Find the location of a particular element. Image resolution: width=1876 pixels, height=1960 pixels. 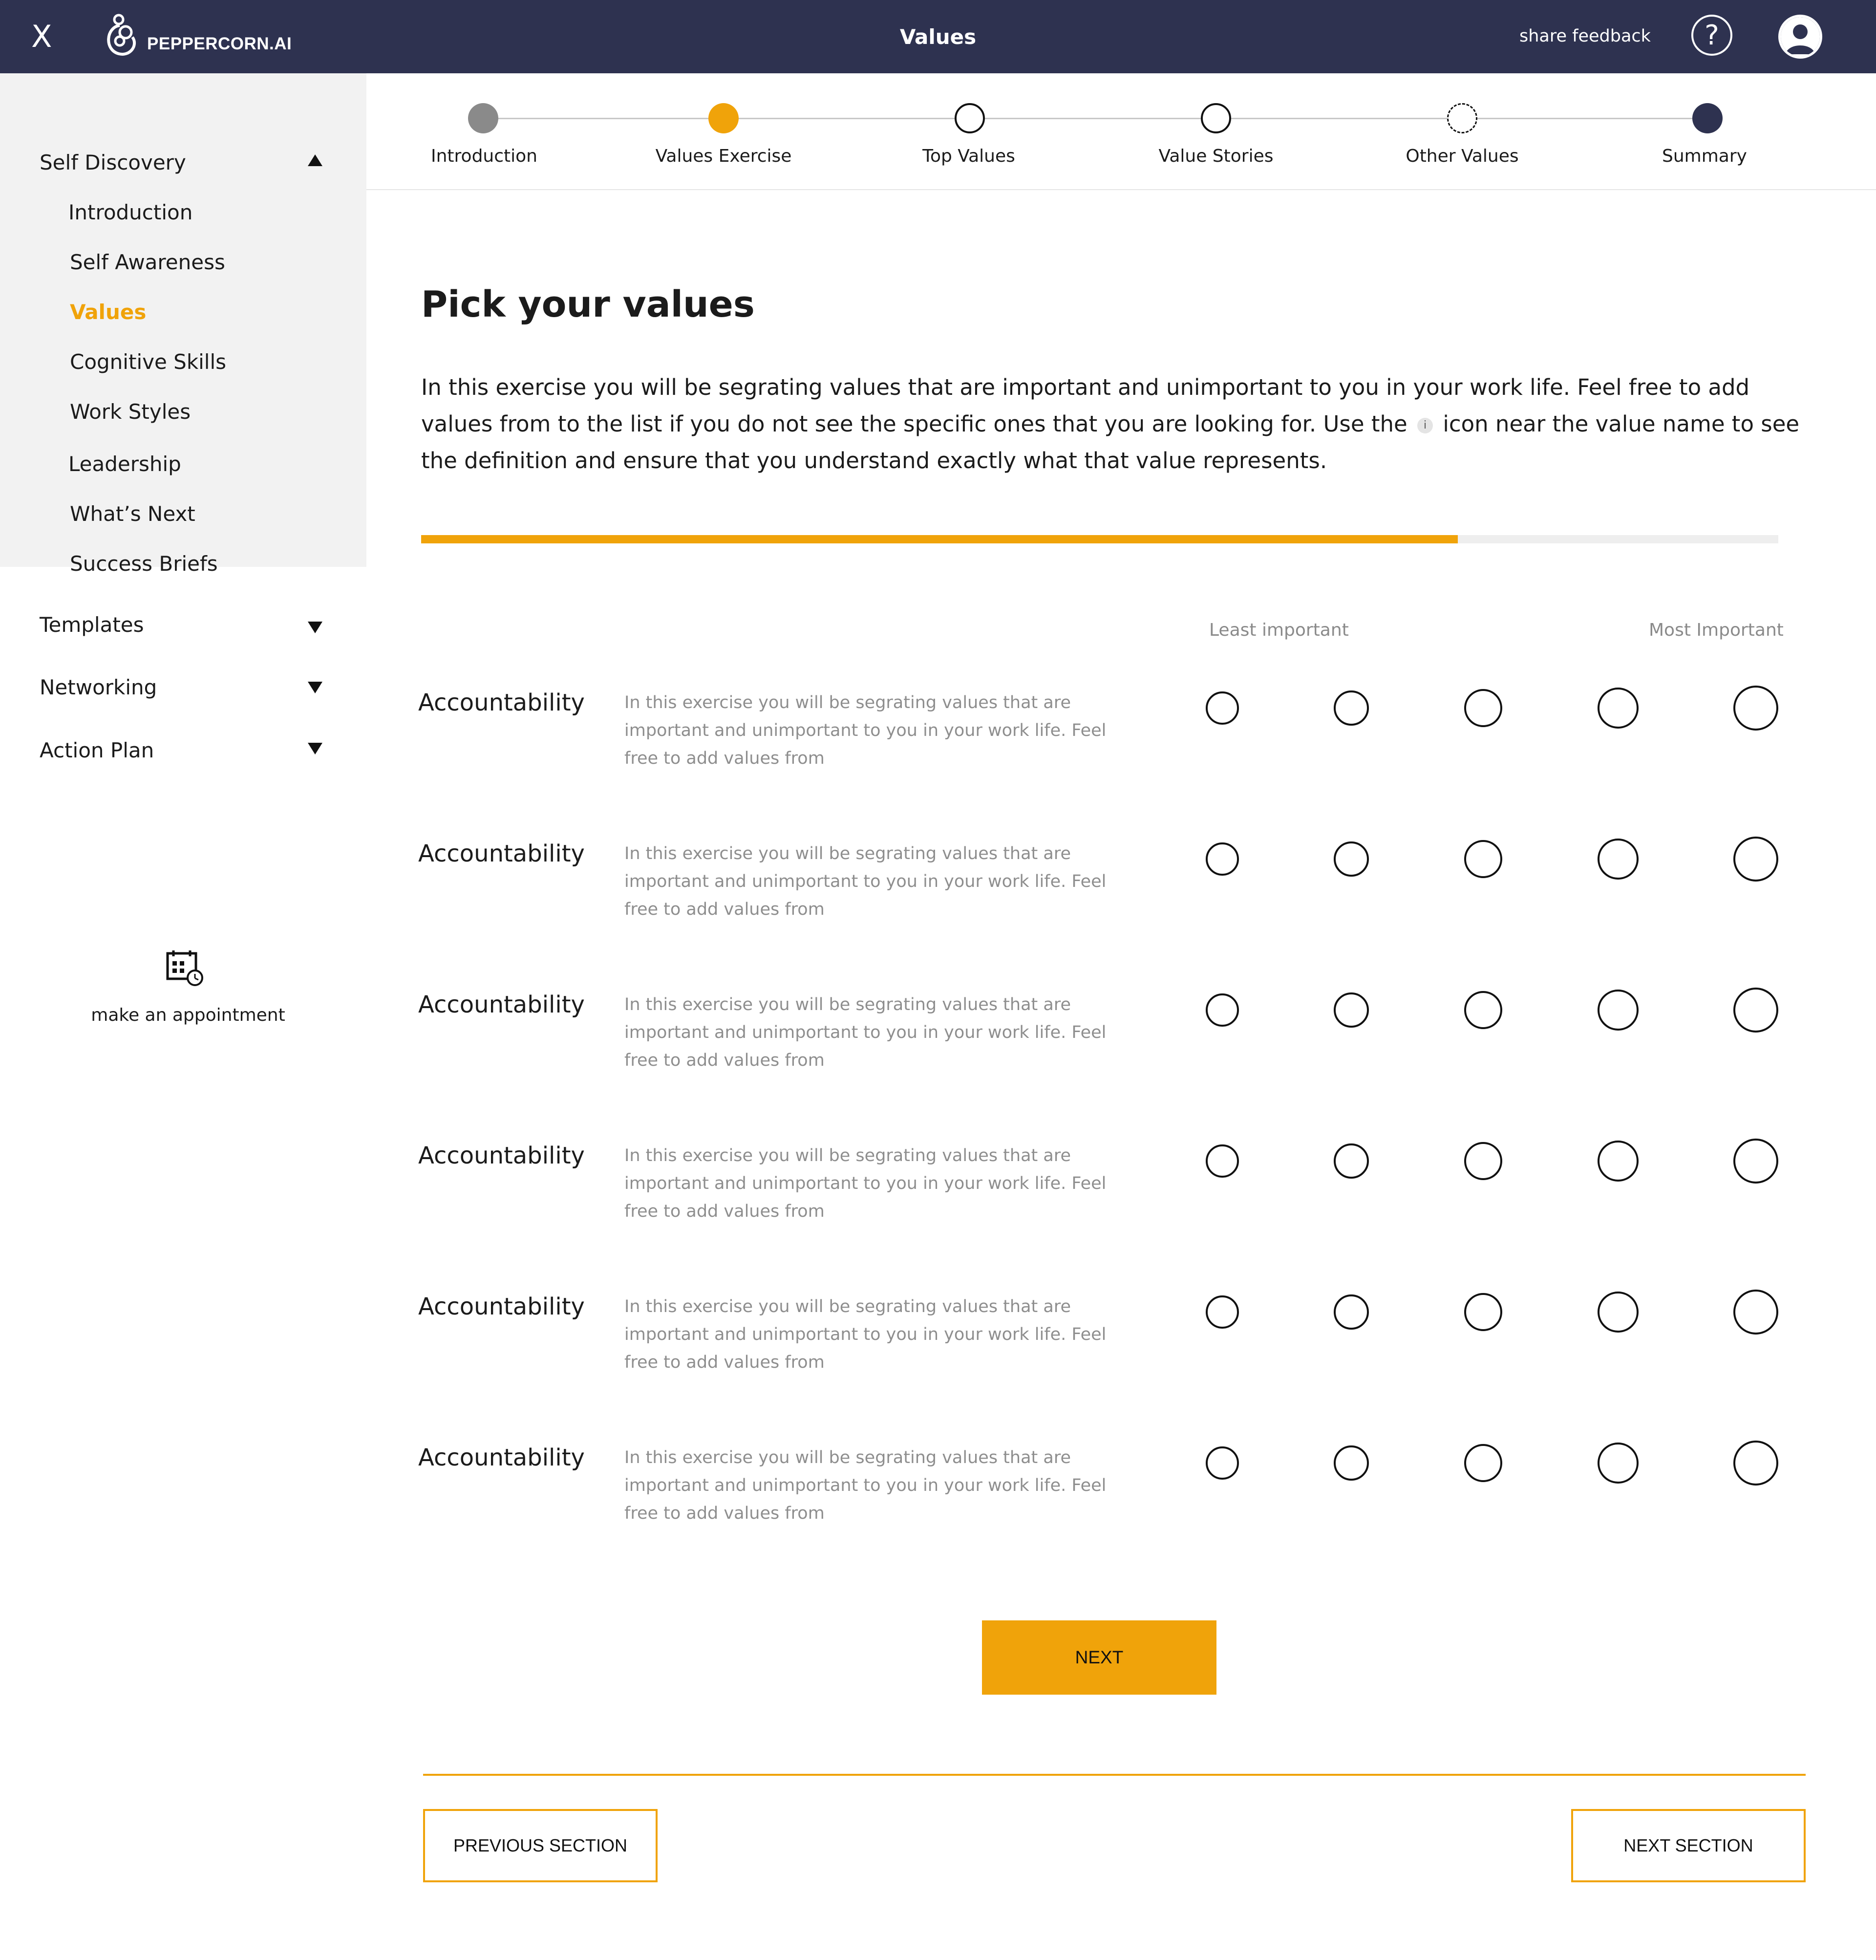

progress-bar-fill is located at coordinates (939, 539).